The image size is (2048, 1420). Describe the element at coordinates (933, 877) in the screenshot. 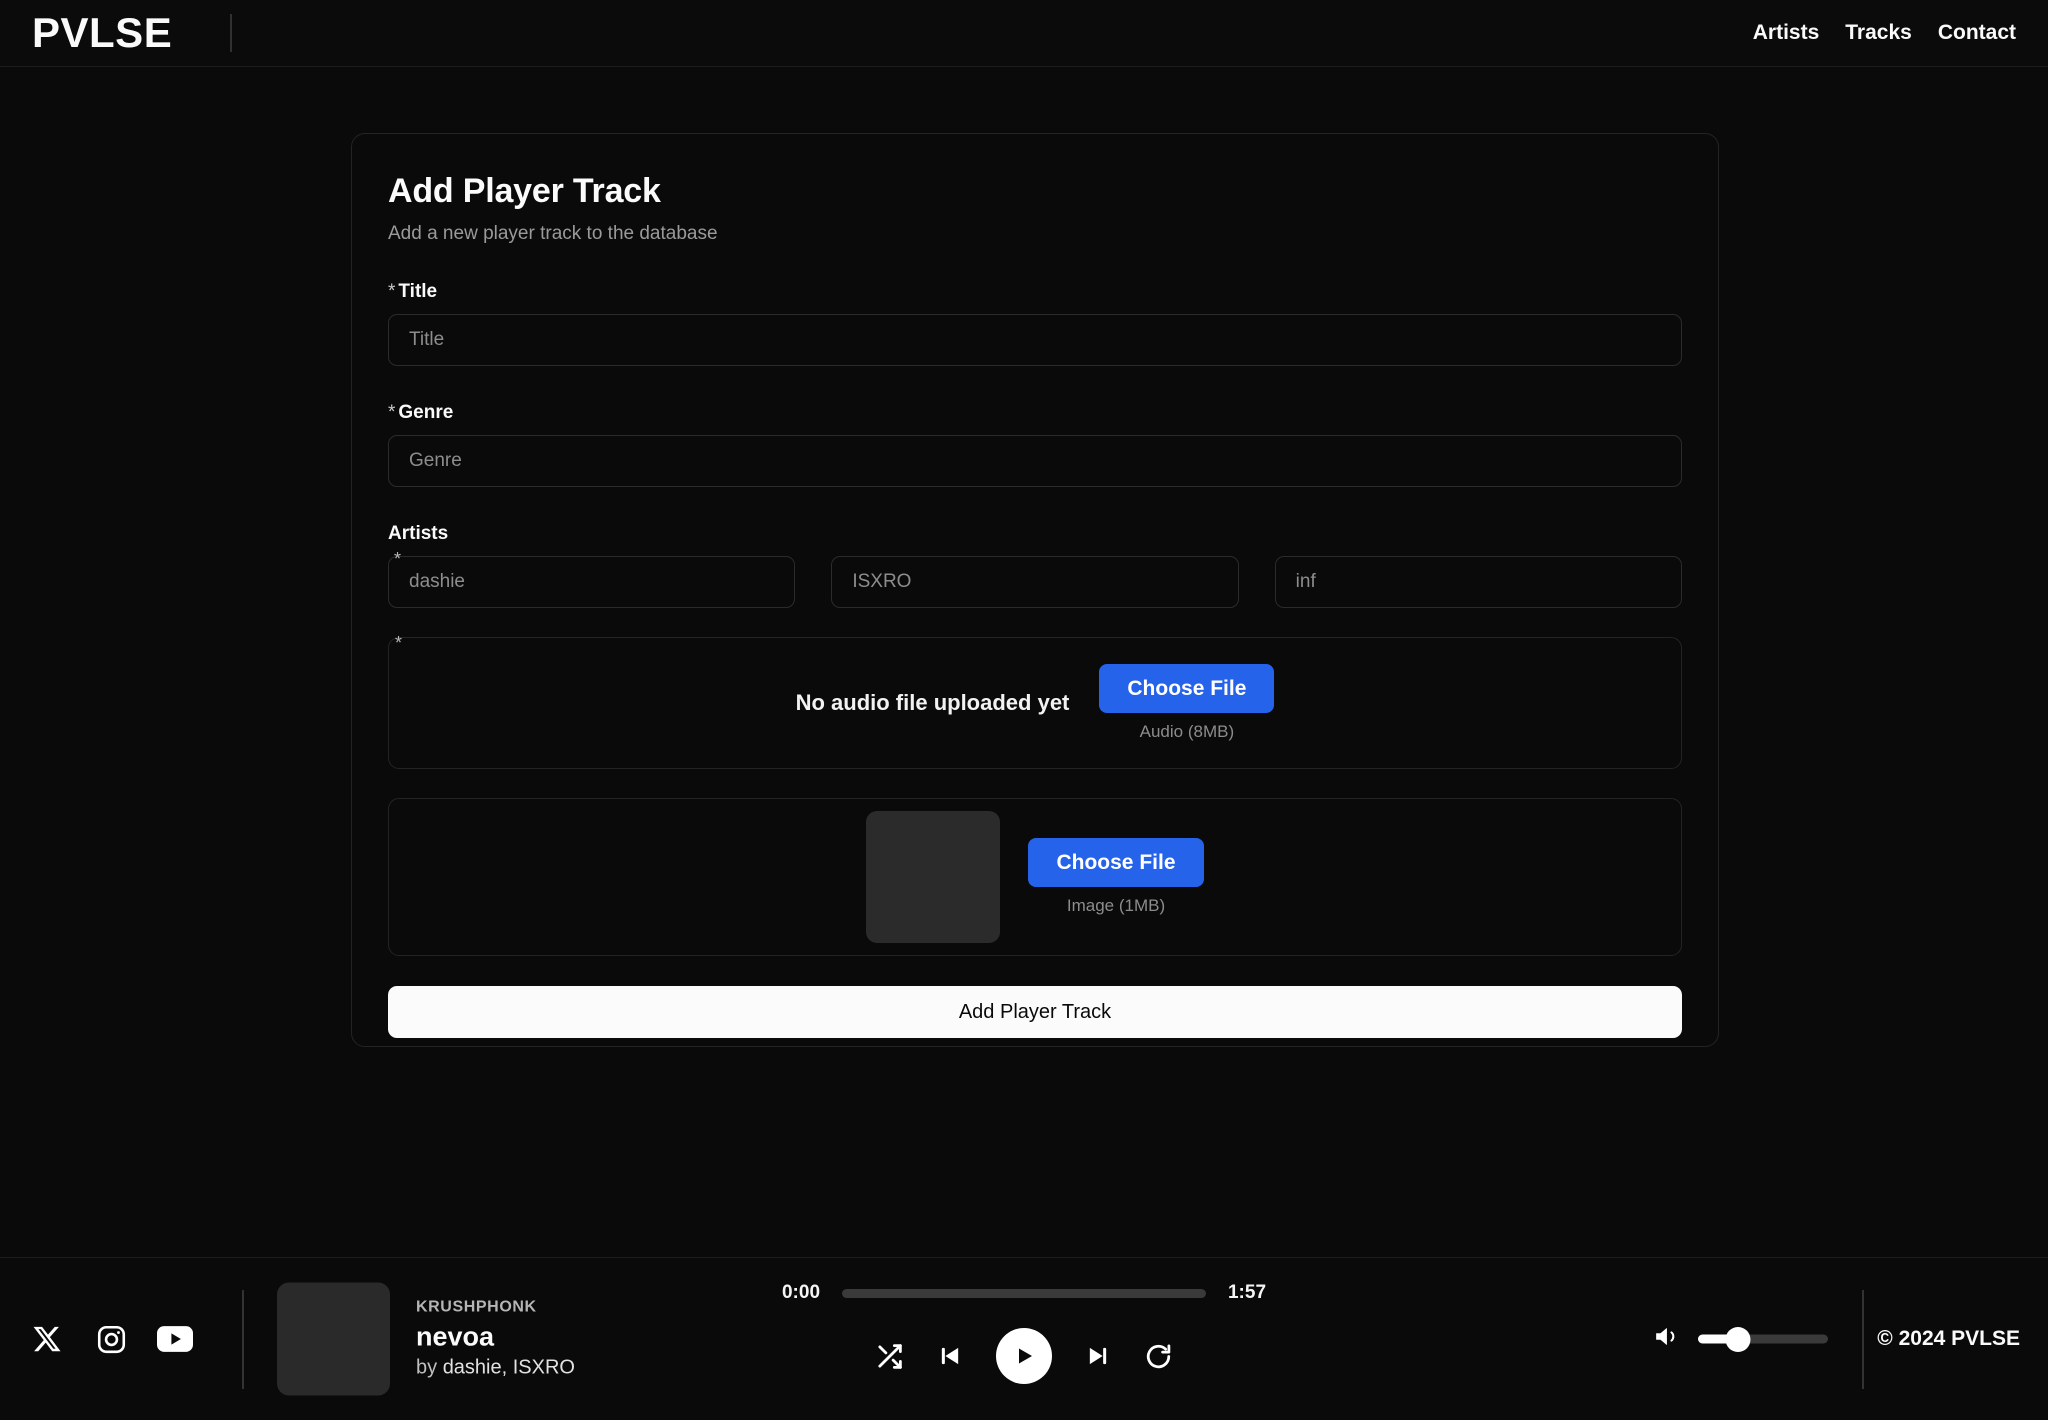

I see `image-thumbnail-placeholder` at that location.